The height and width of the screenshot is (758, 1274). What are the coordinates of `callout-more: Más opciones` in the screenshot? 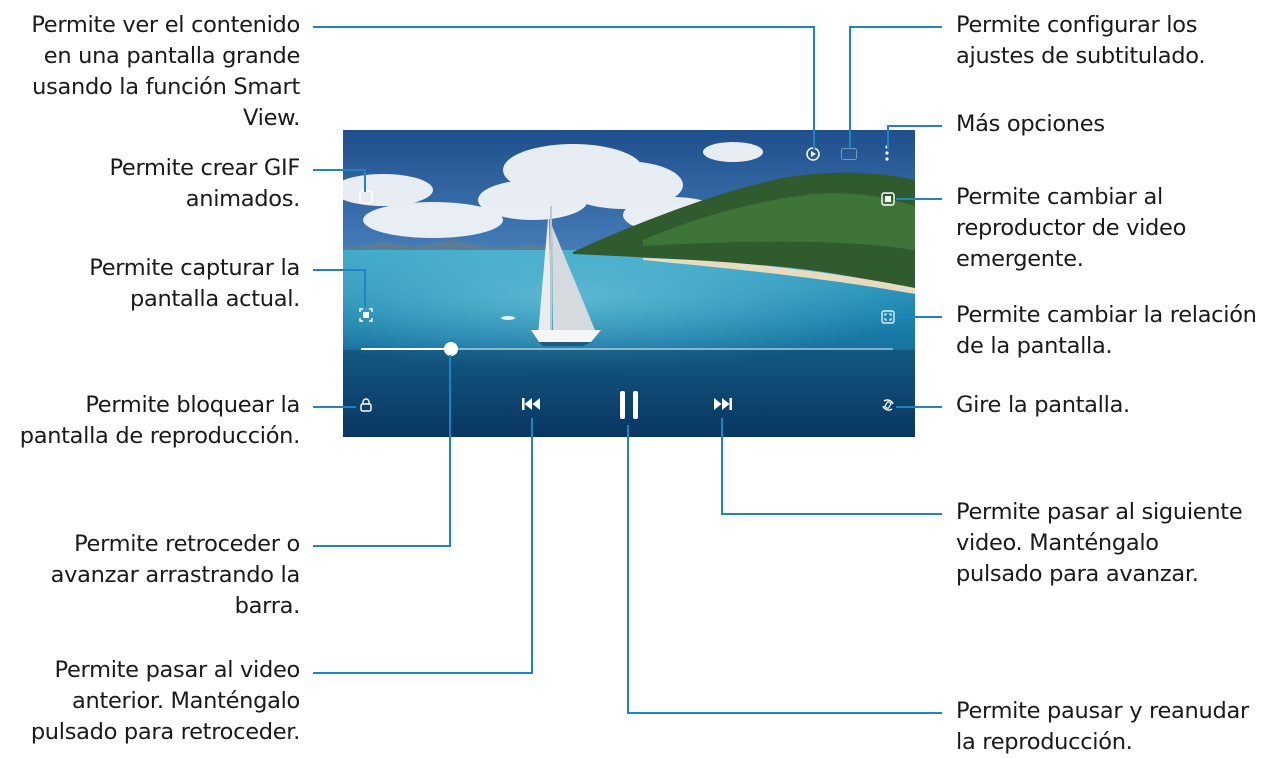 It's located at (1030, 124).